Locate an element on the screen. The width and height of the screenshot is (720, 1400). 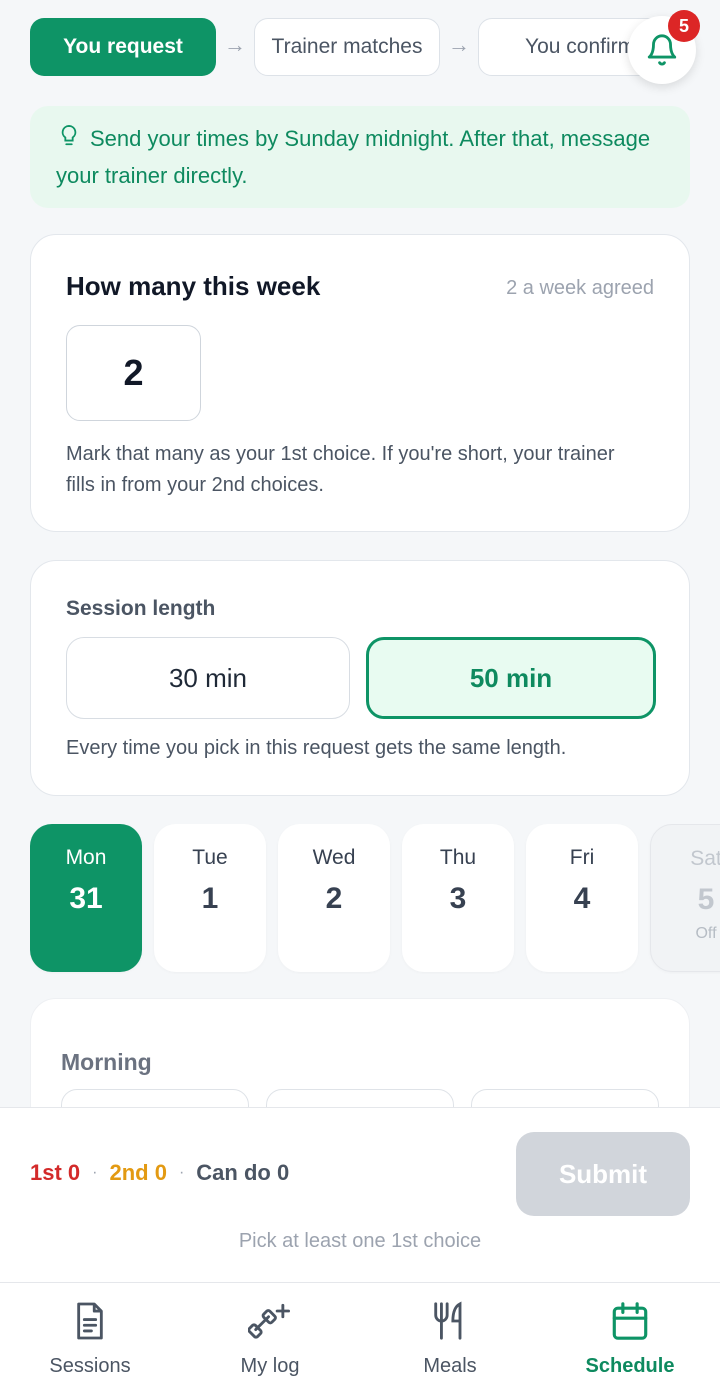
first-choice-count: 1st 0 is located at coordinates (55, 1172).